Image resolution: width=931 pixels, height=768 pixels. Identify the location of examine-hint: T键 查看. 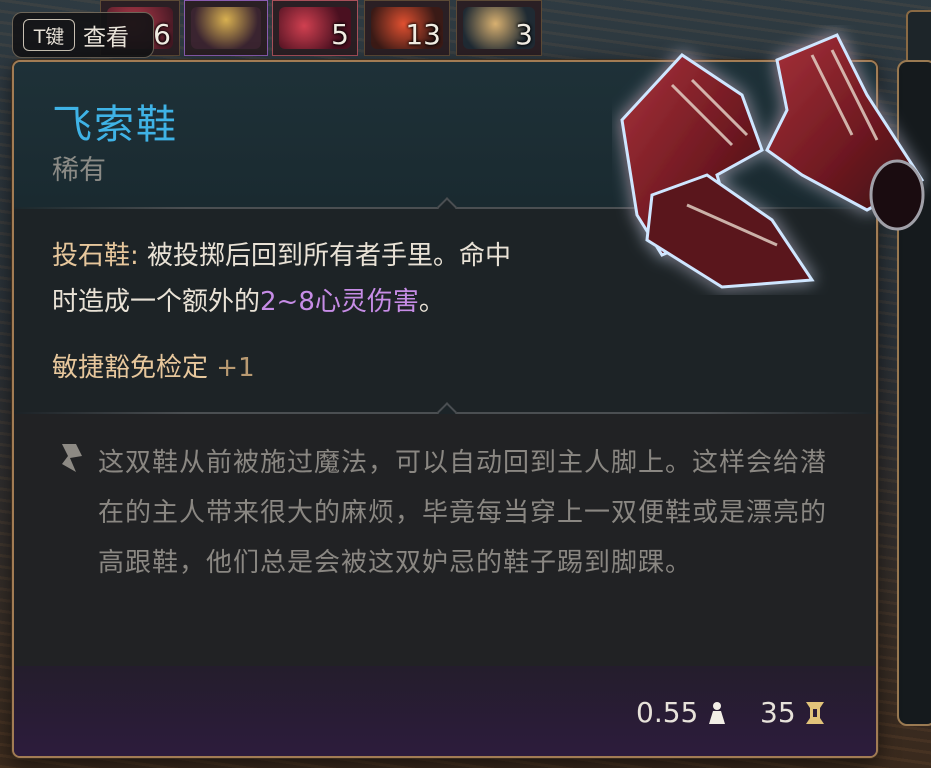
(83, 35).